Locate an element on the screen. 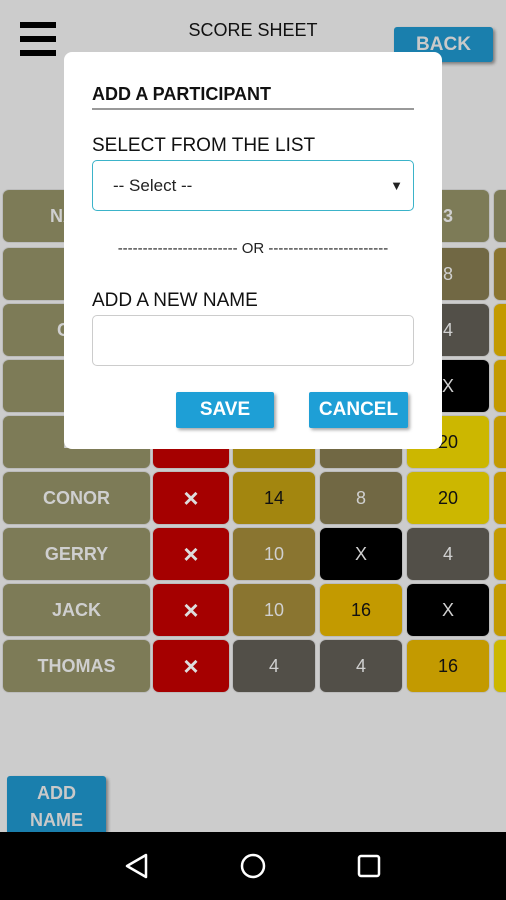 The image size is (506, 900). select-label: SELECT FROM THE LIST is located at coordinates (204, 145).